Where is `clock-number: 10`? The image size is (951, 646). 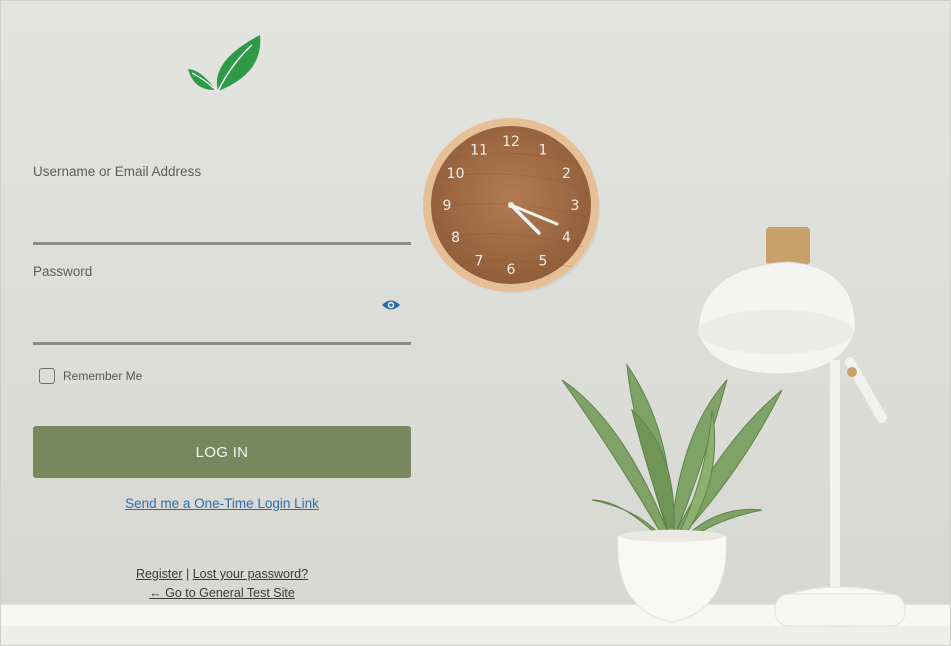
clock-number: 10 is located at coordinates (456, 174).